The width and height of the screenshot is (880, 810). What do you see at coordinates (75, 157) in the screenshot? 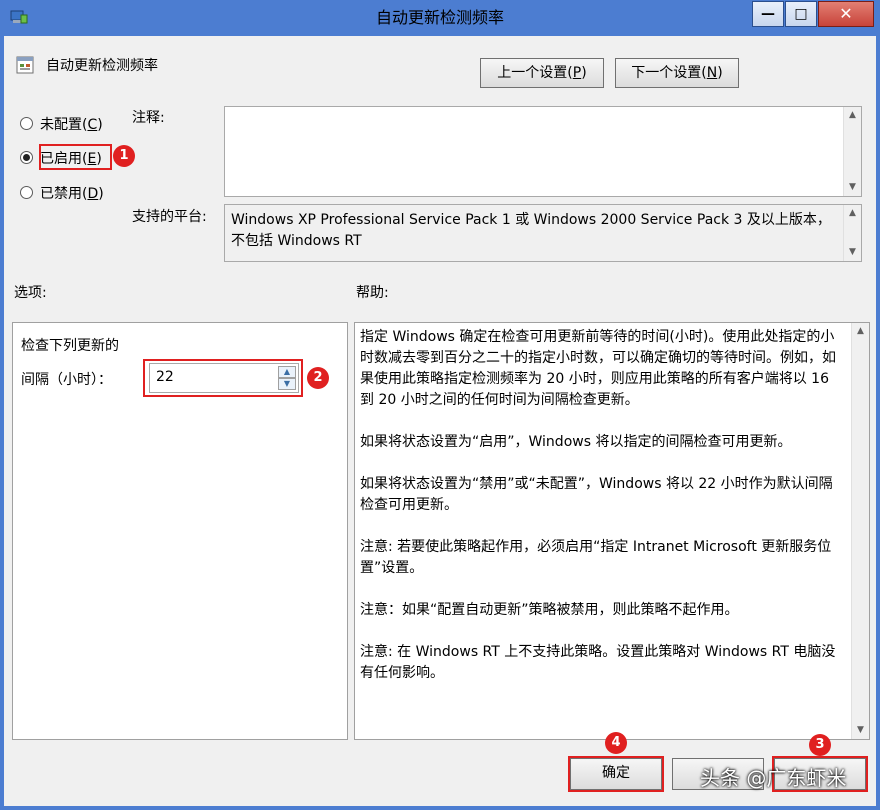
I see `highlight-enabled` at bounding box center [75, 157].